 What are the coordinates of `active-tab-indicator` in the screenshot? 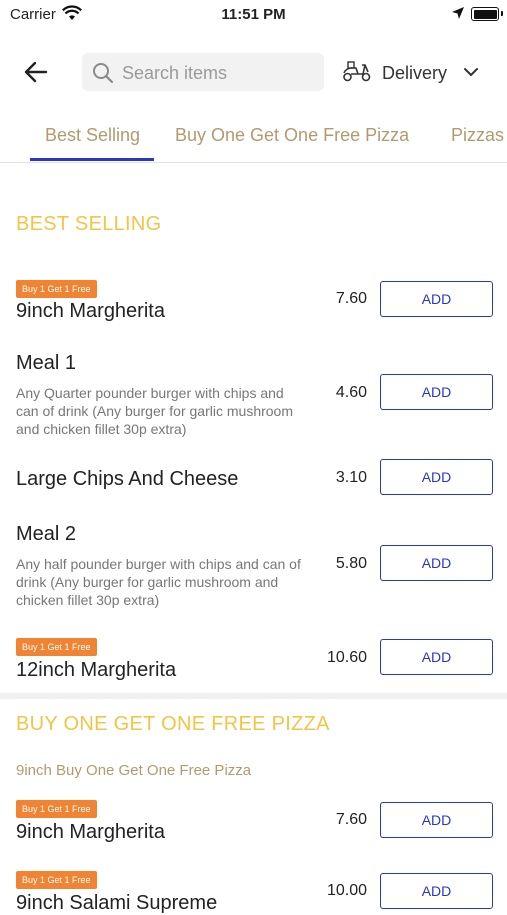 It's located at (92, 159).